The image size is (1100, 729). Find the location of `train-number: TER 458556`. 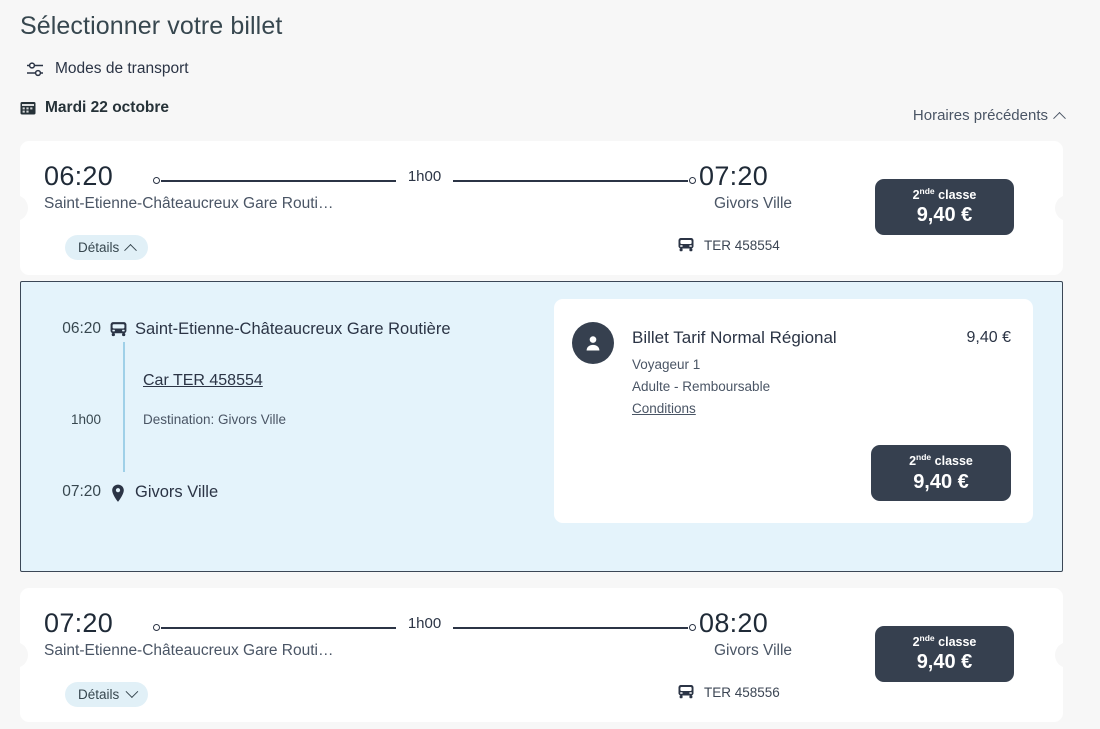

train-number: TER 458556 is located at coordinates (742, 692).